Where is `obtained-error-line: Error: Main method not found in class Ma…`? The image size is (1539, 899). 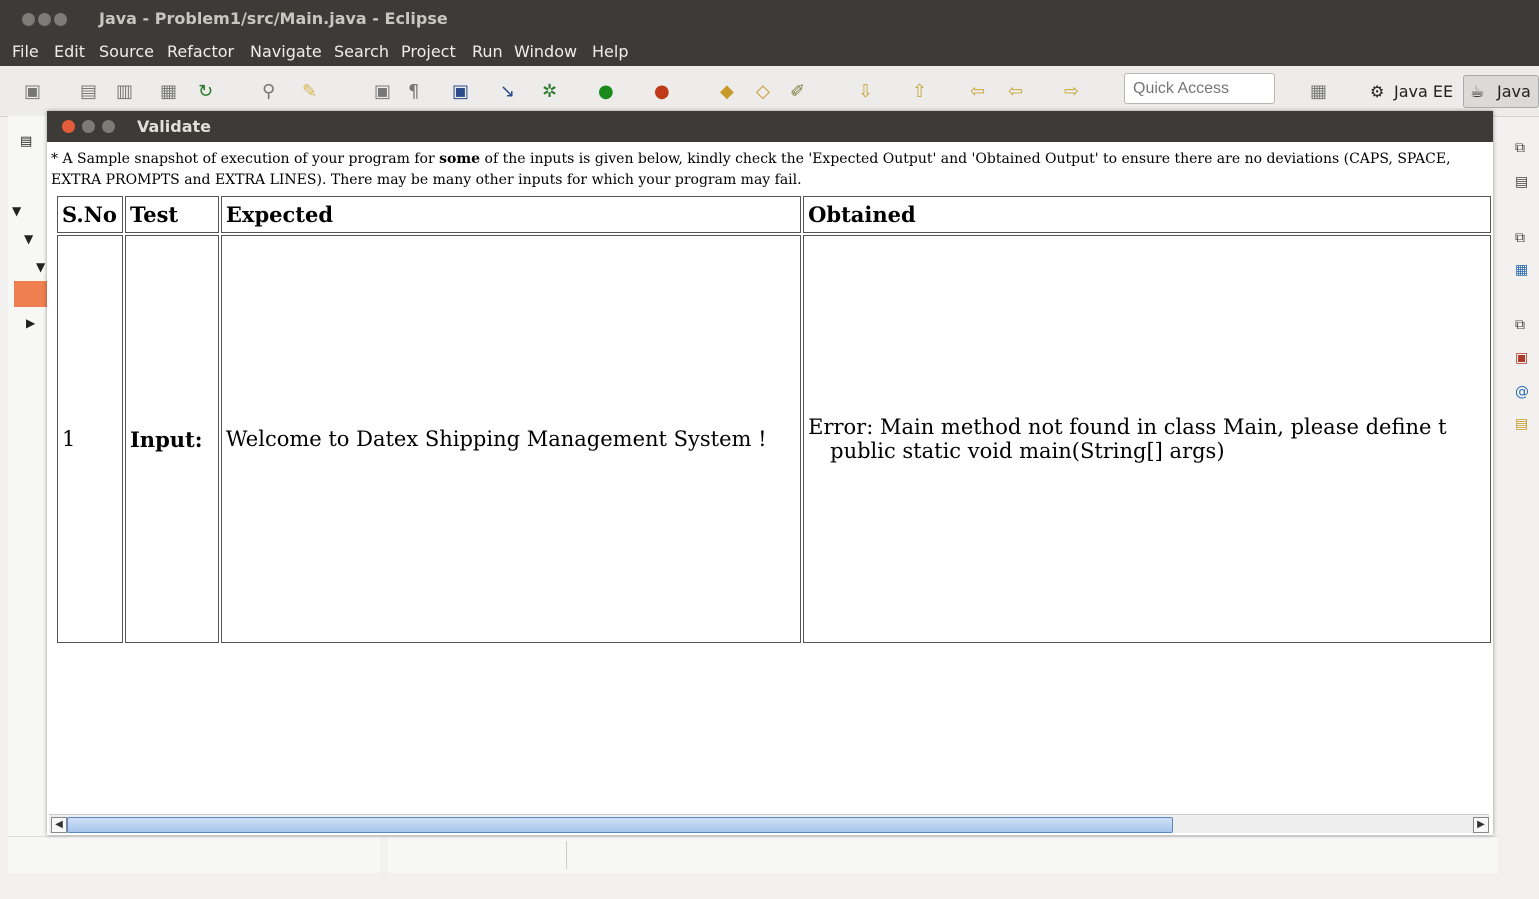 obtained-error-line: Error: Main method not found in class Ma… is located at coordinates (1127, 427).